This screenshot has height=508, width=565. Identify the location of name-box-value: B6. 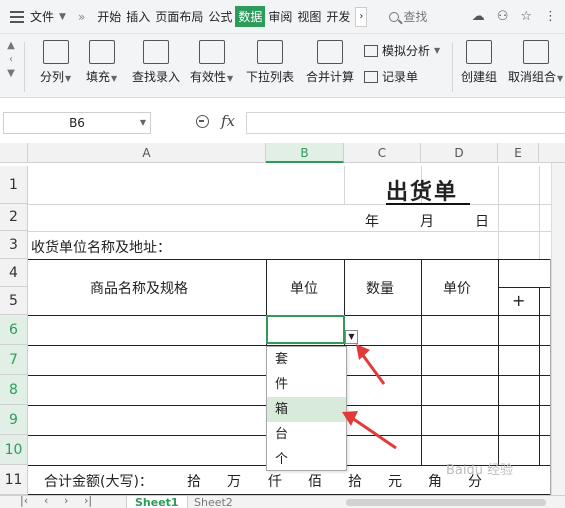
(77, 123).